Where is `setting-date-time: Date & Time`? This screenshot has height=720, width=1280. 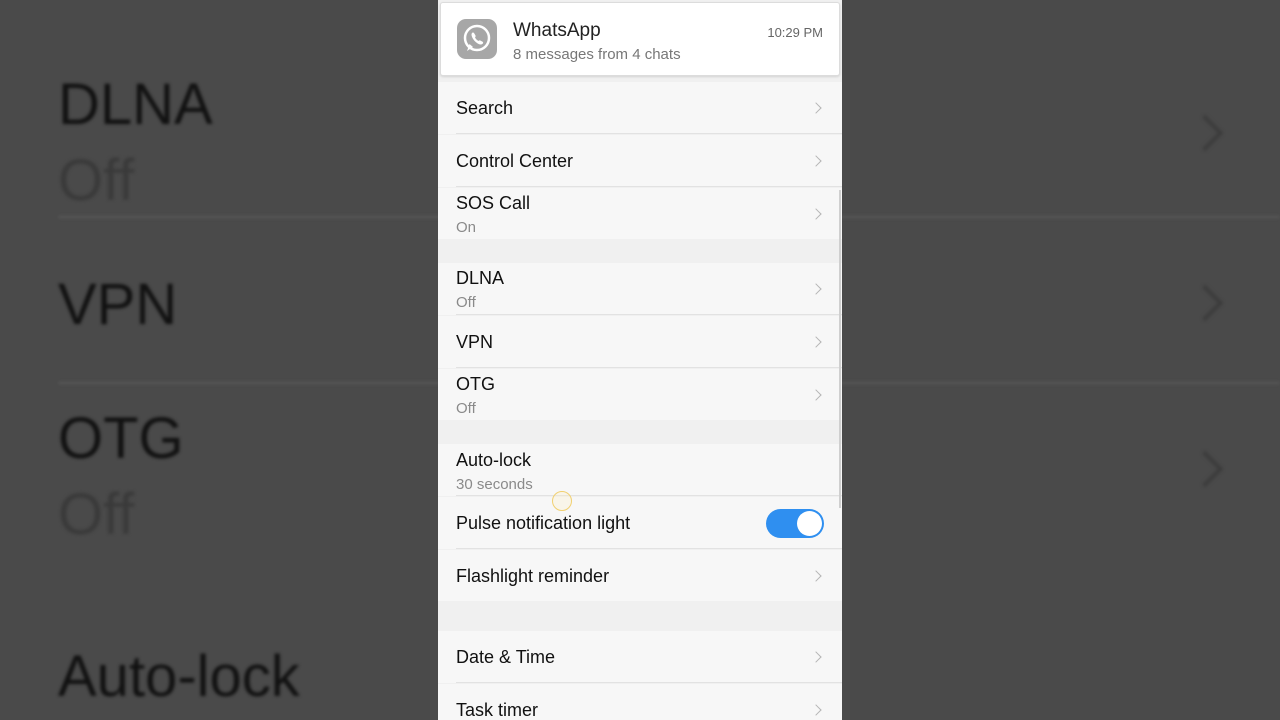
setting-date-time: Date & Time is located at coordinates (640, 657).